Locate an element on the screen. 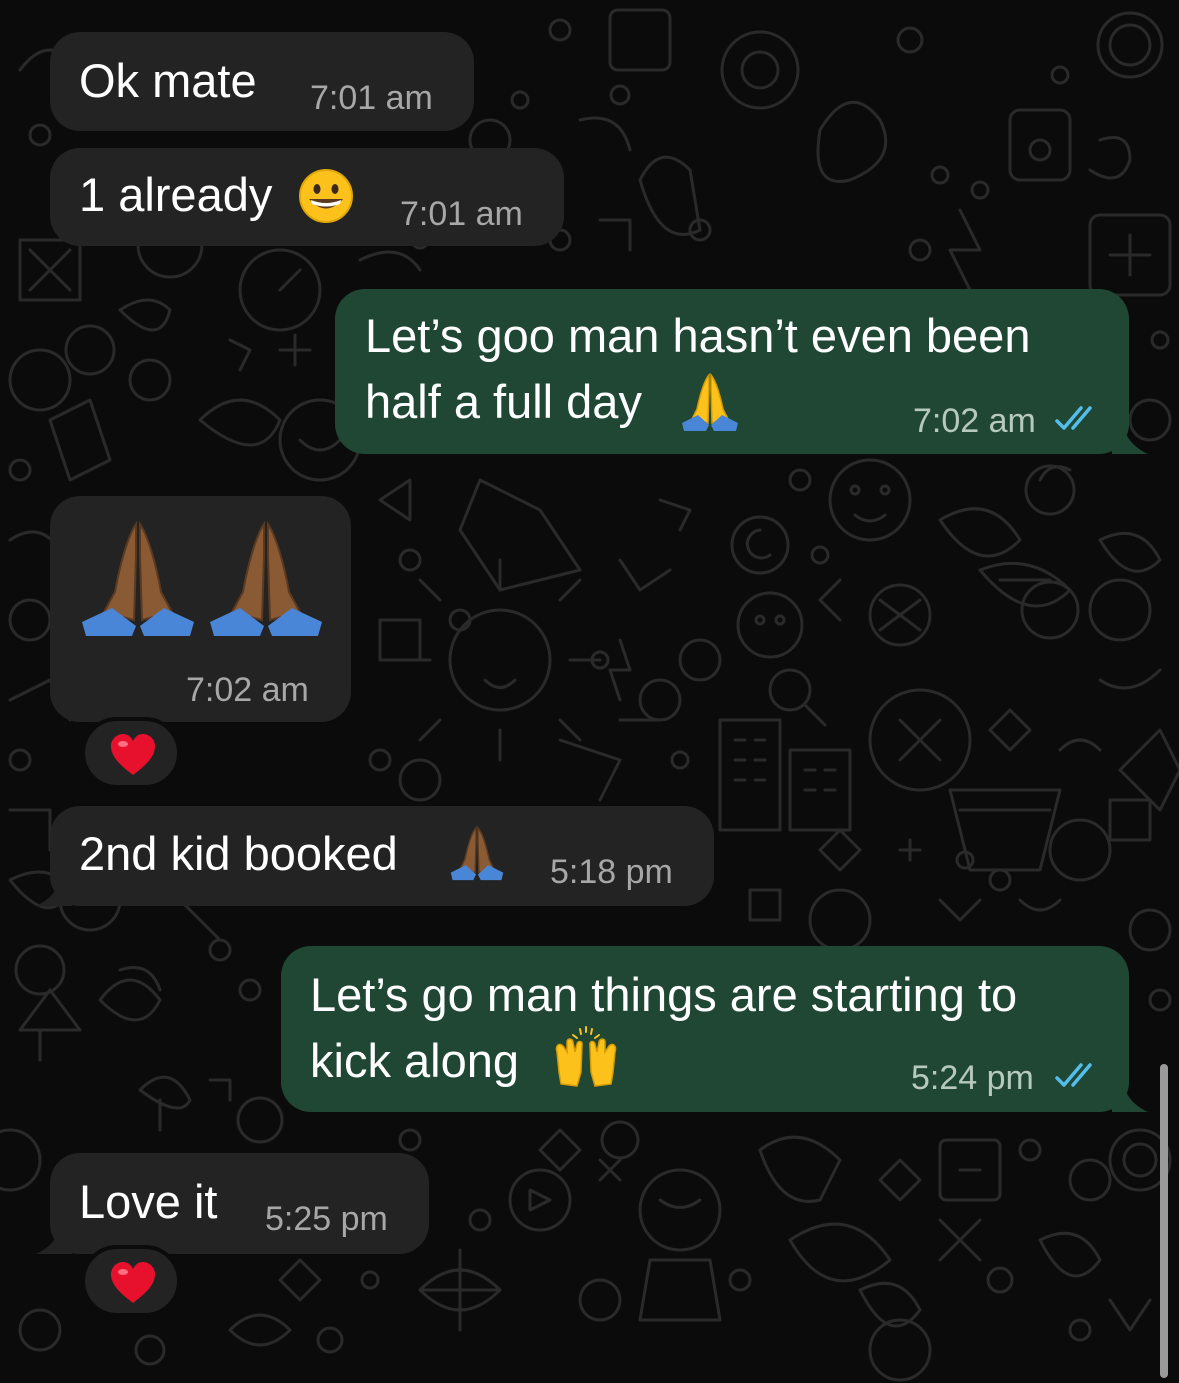  message-bubble-incoming: Ok mate 7:01 am is located at coordinates (262, 81).